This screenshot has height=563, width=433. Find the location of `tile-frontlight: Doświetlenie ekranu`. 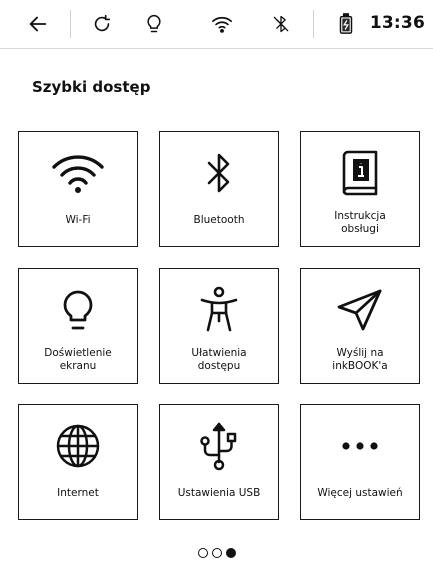

tile-frontlight: Doświetlenie ekranu is located at coordinates (78, 326).